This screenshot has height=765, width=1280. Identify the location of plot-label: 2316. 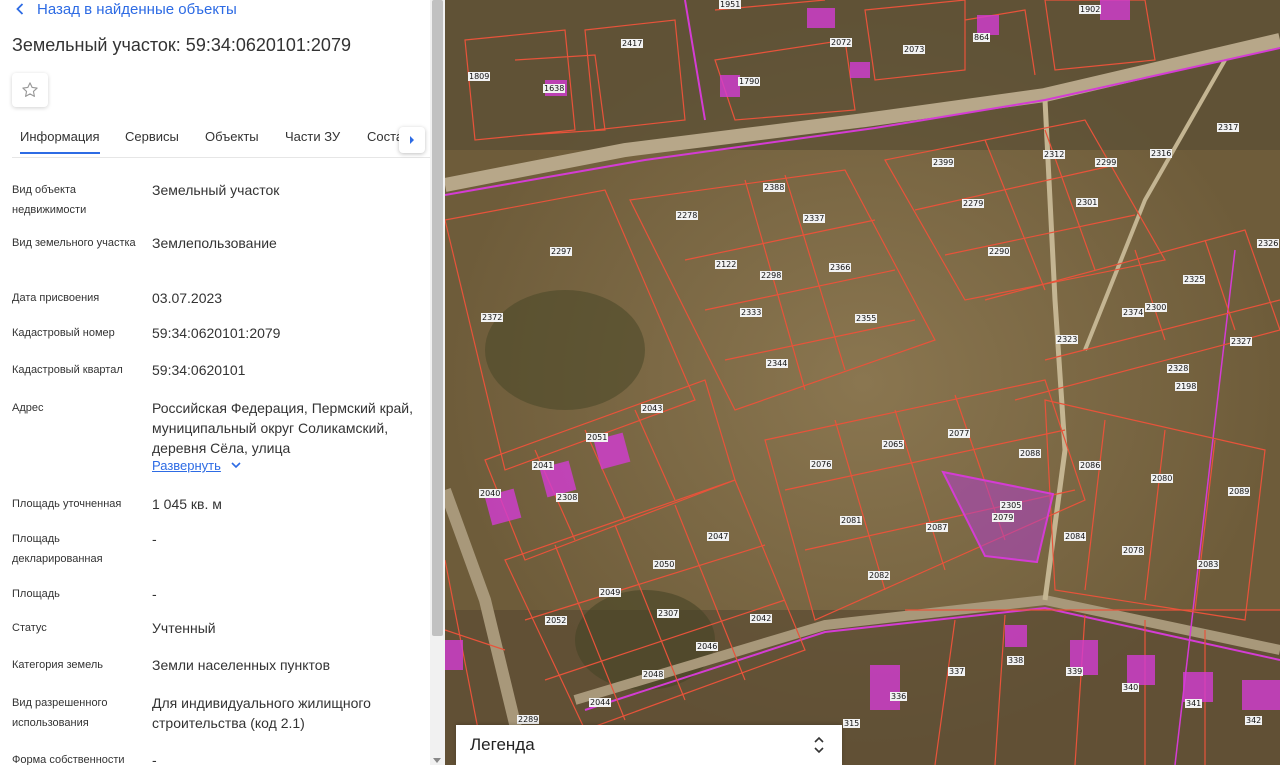
(1161, 153).